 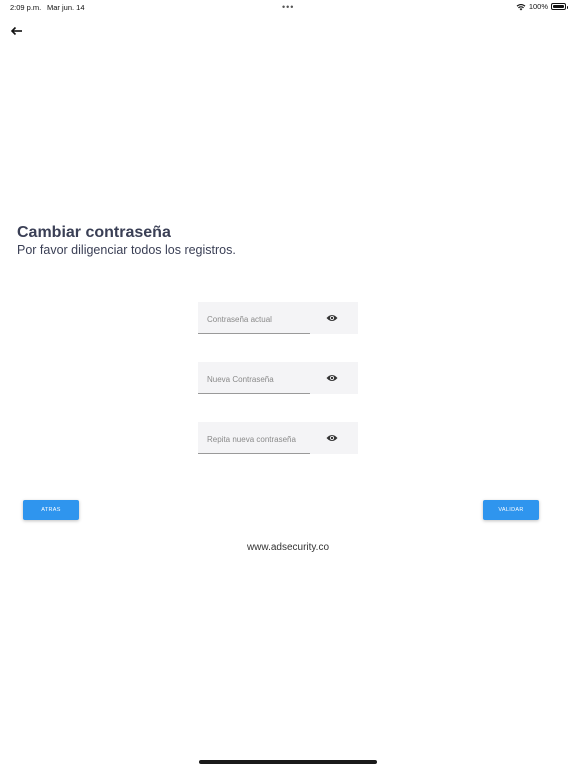 I want to click on new-password-field, so click(x=278, y=378).